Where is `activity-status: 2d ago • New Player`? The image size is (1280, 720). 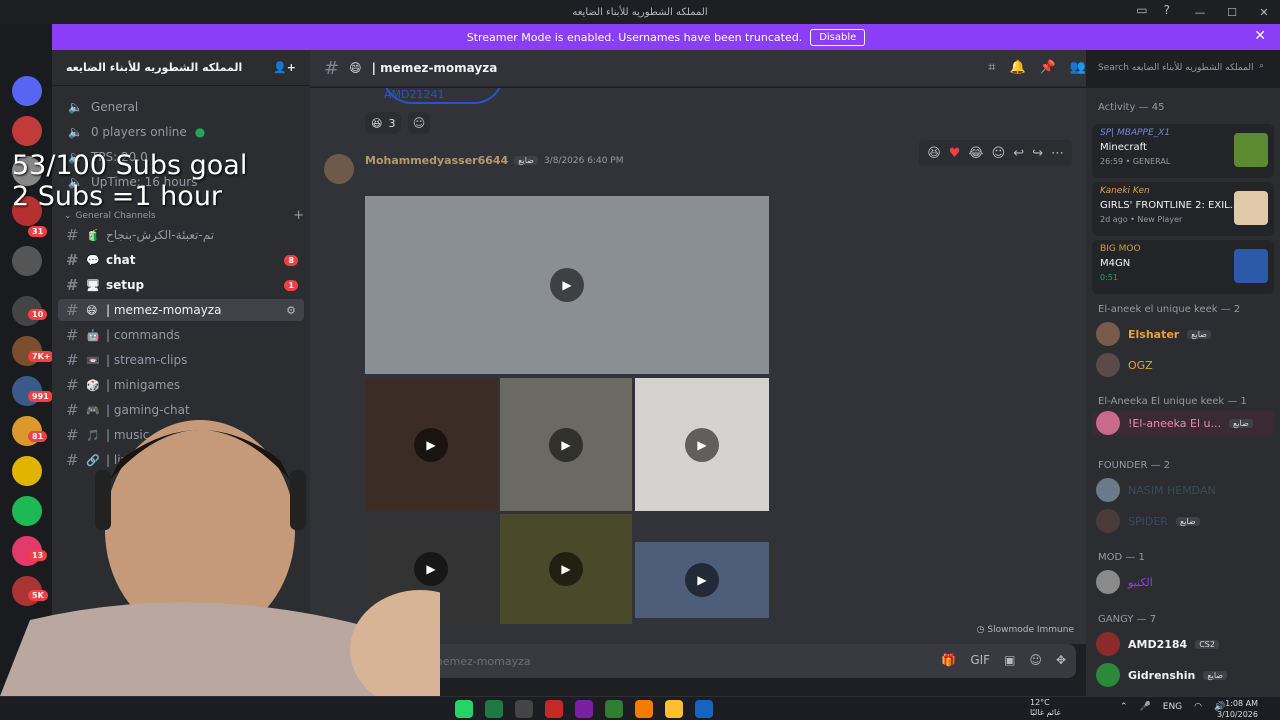 activity-status: 2d ago • New Player is located at coordinates (1141, 219).